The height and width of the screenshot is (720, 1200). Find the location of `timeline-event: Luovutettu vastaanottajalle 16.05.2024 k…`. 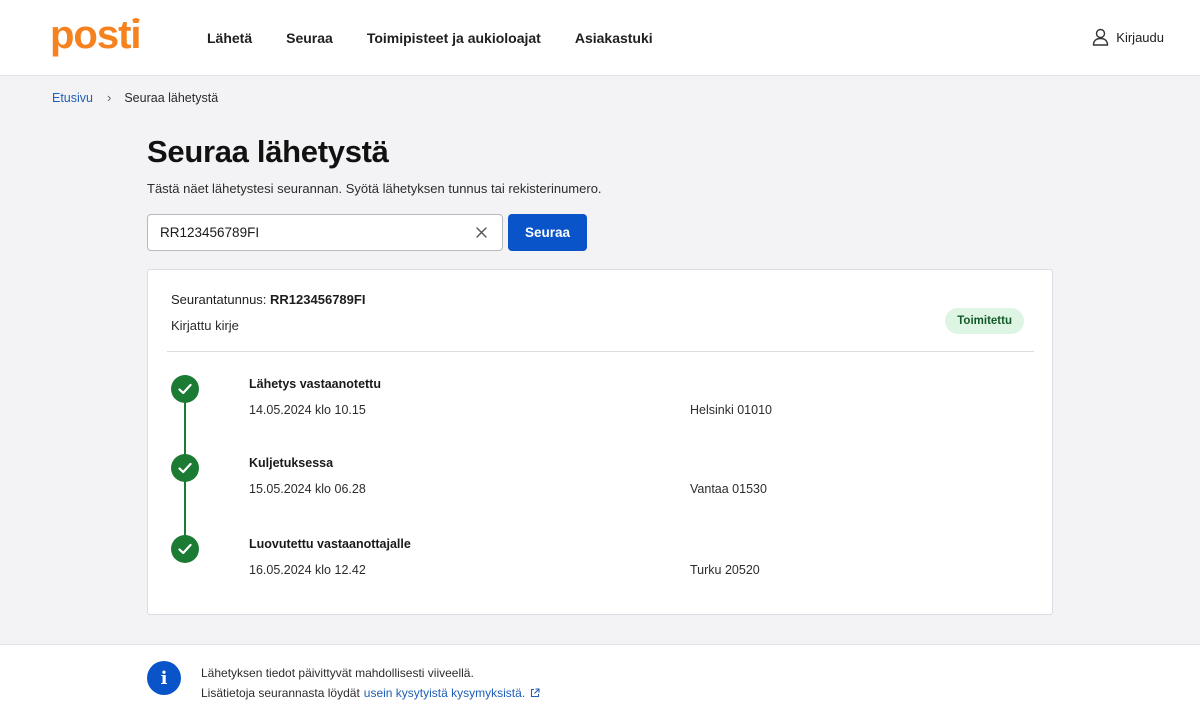

timeline-event: Luovutettu vastaanottajalle 16.05.2024 k… is located at coordinates (600, 565).